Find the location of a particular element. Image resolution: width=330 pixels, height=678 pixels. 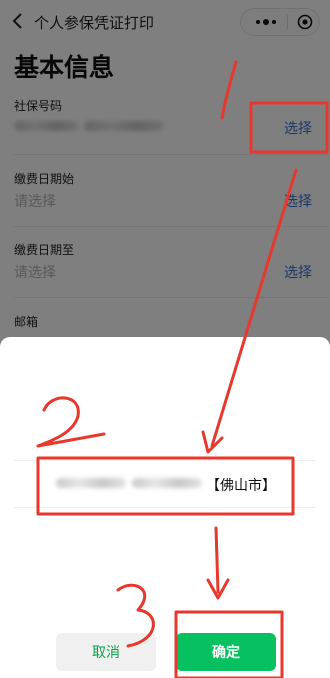

option-city-label: 【佛山市】 is located at coordinates (241, 486).